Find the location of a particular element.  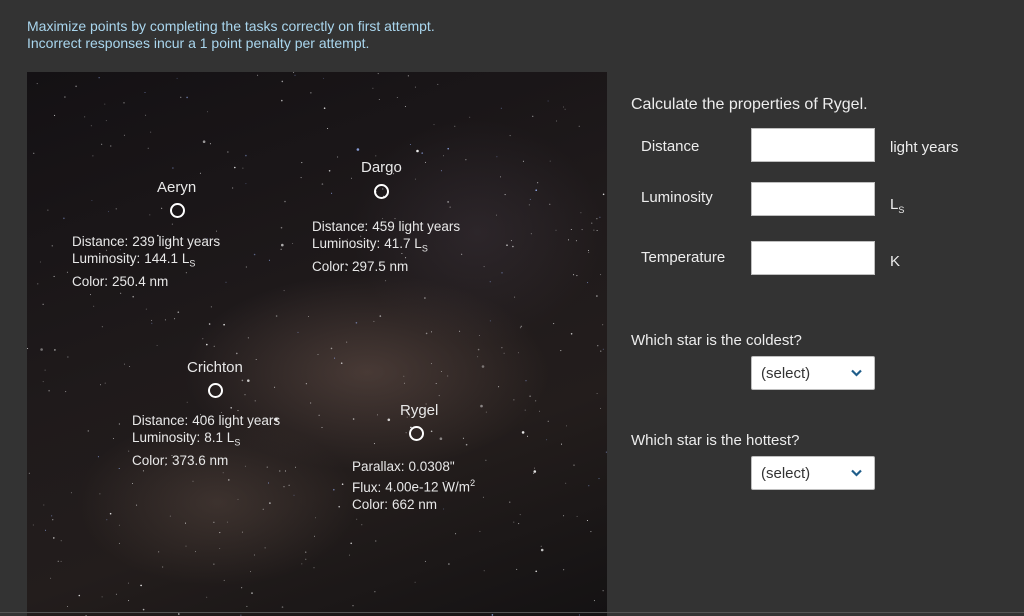

star-marker-crichton is located at coordinates (215, 390).